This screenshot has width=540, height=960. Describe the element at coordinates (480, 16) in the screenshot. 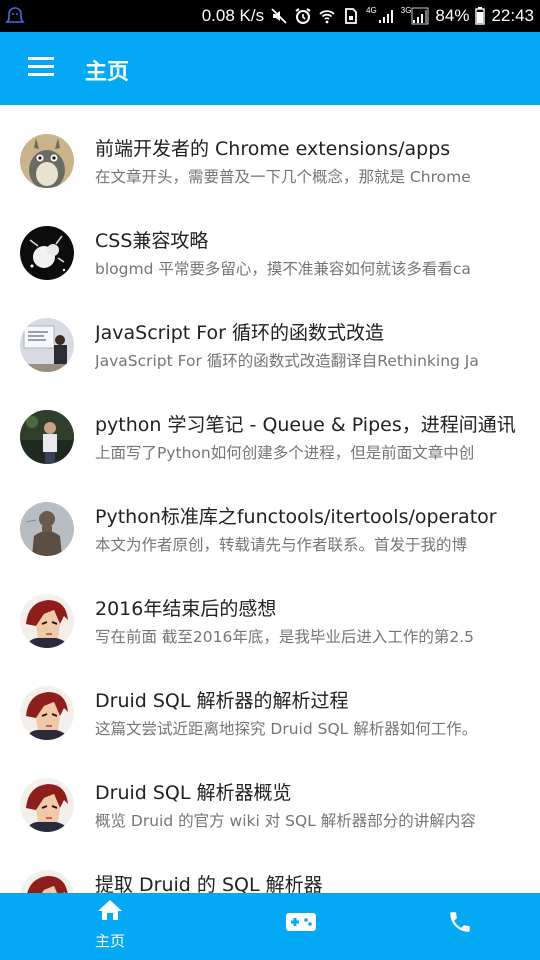

I see `battery-icon` at that location.